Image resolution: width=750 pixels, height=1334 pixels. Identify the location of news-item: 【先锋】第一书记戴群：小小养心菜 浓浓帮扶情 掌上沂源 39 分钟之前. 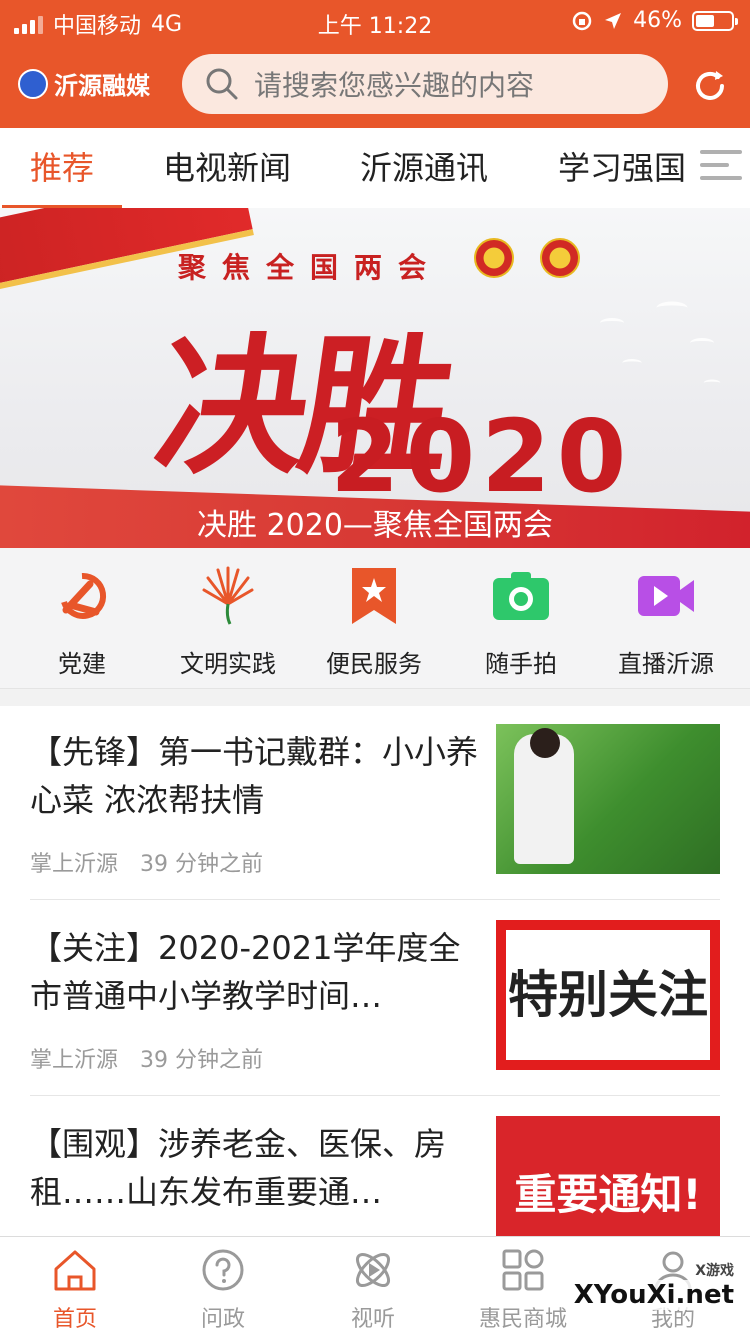
(375, 804).